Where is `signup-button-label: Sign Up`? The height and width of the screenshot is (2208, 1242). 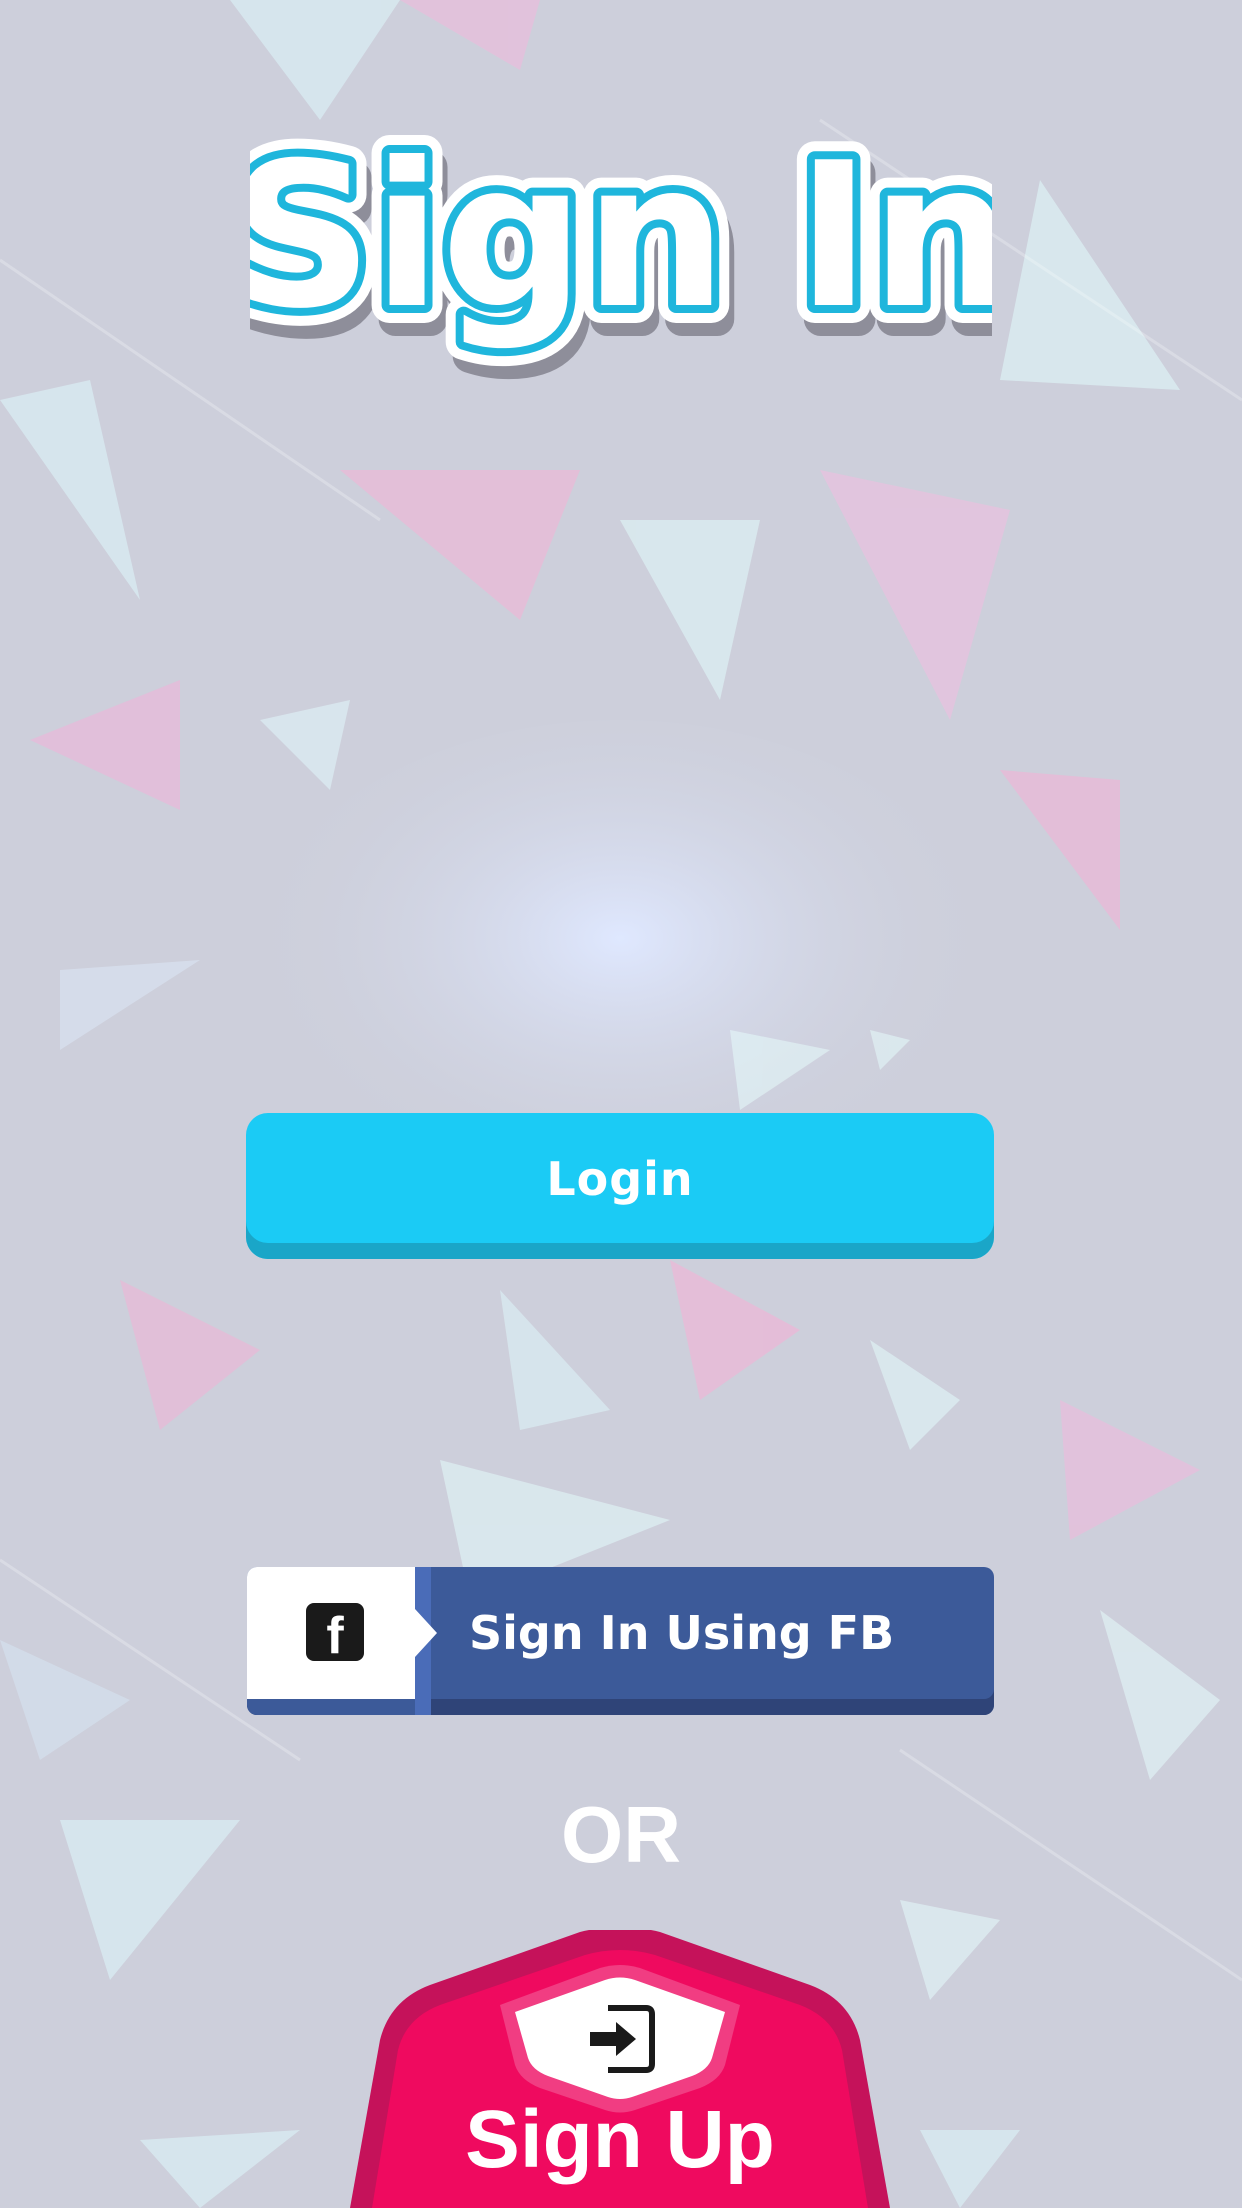
signup-button-label: Sign Up is located at coordinates (620, 2139).